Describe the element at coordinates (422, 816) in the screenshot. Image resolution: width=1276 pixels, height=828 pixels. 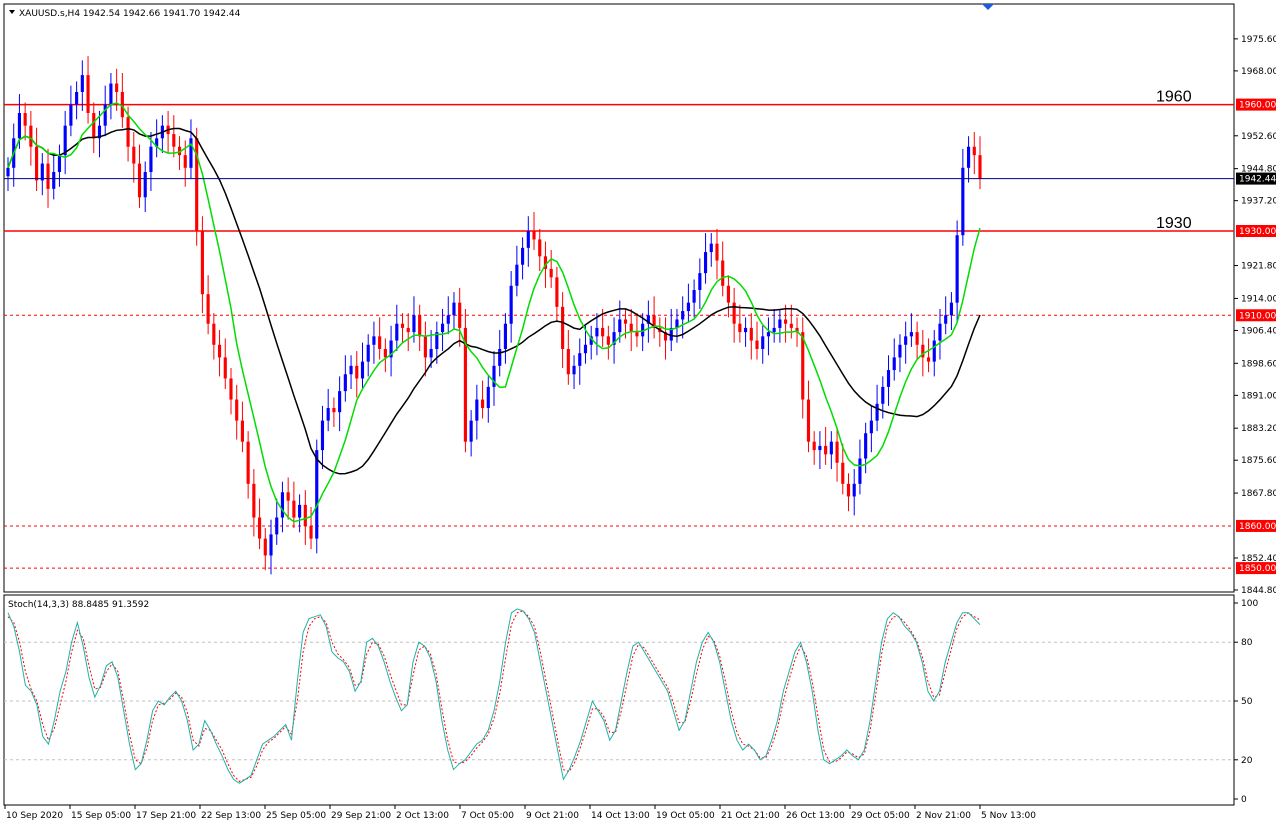
I see `time-tick-label: 2 Oct 13:00` at that location.